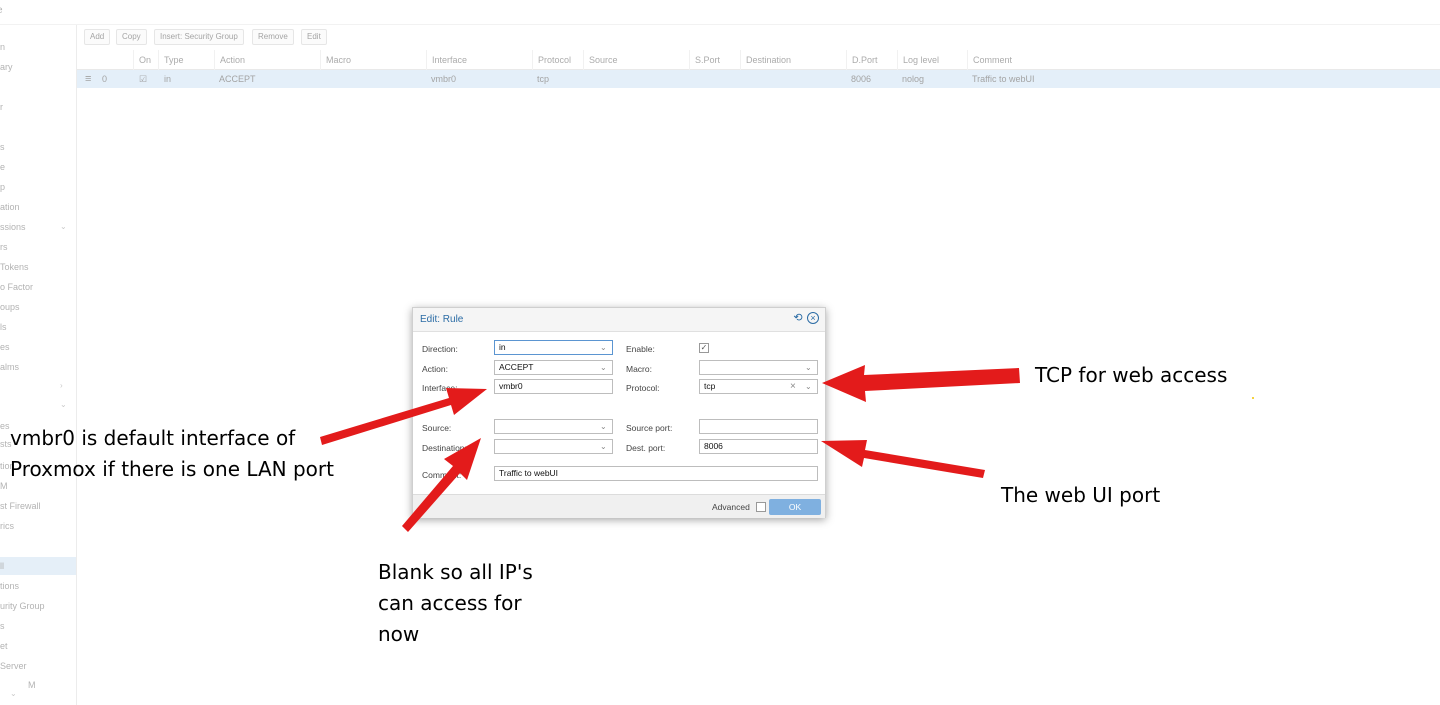 Image resolution: width=1440 pixels, height=705 pixels. Describe the element at coordinates (861, 79) in the screenshot. I see `row-dport: 8006` at that location.